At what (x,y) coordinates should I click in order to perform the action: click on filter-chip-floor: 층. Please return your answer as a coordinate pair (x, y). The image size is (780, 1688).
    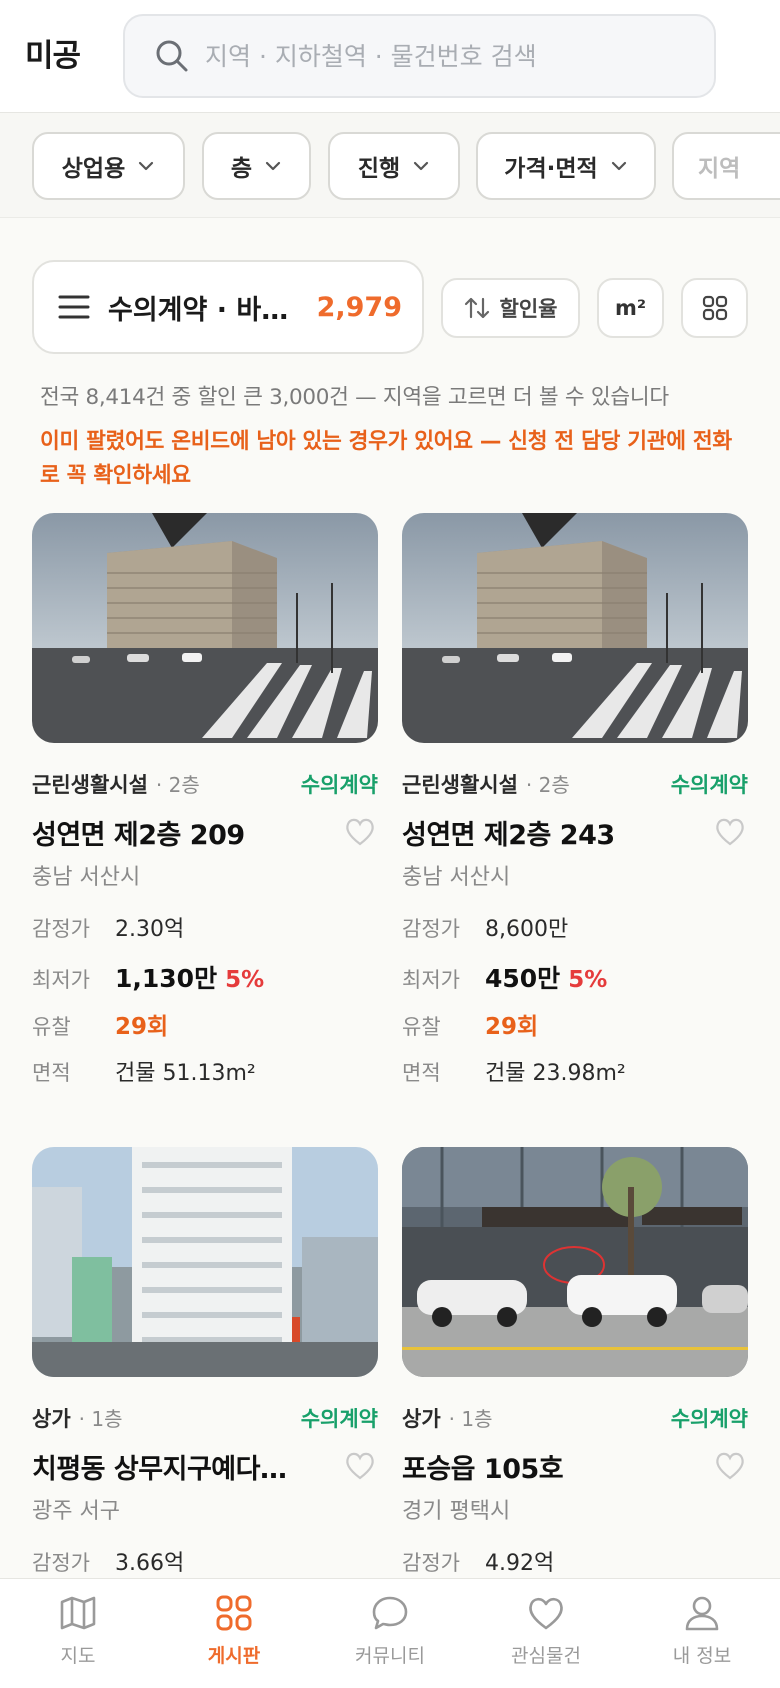
    Looking at the image, I should click on (256, 166).